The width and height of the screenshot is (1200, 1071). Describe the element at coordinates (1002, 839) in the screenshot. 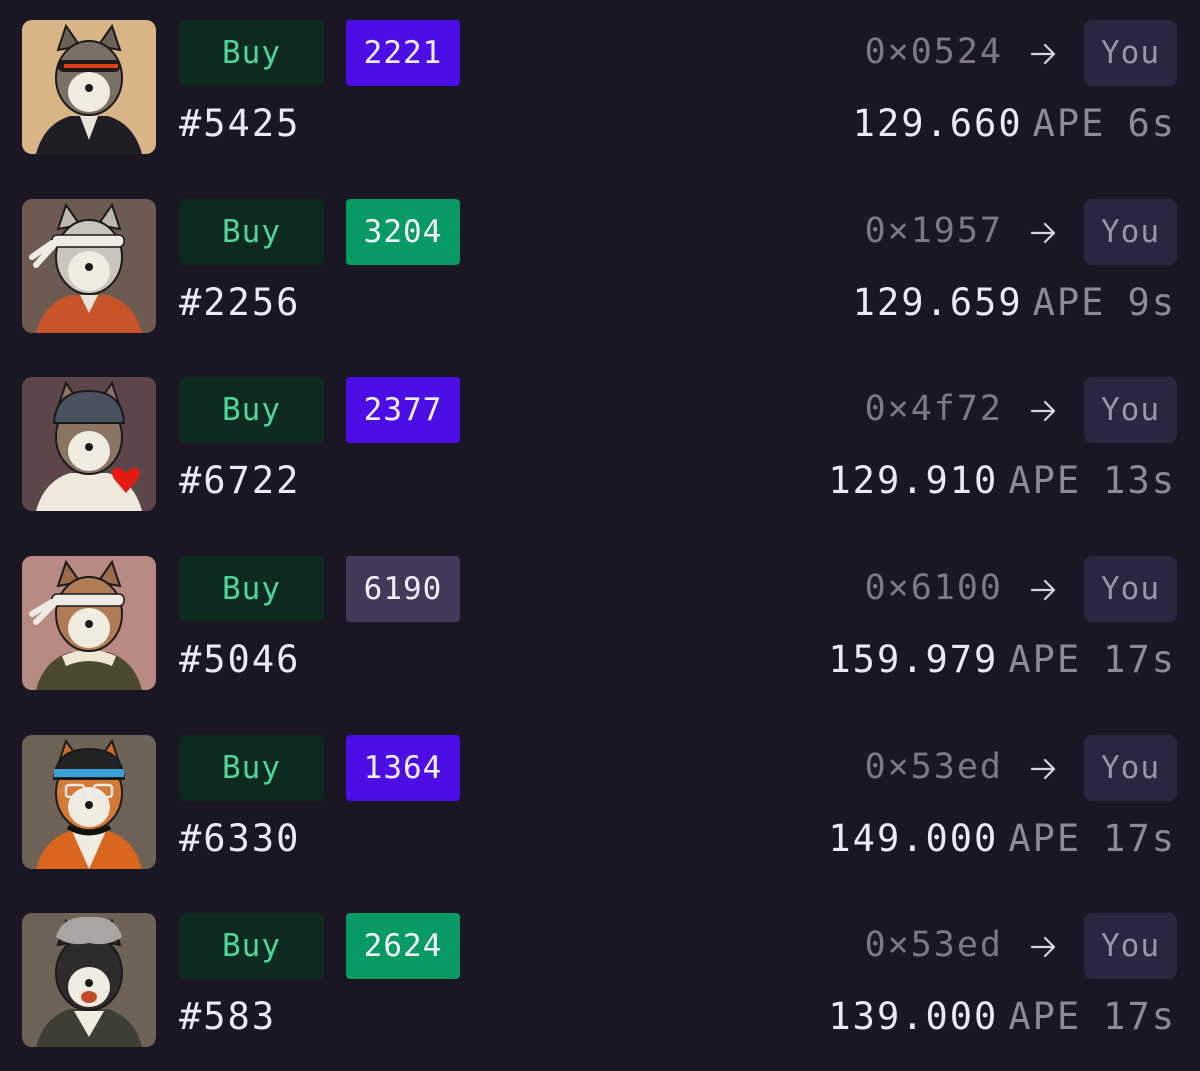

I see `sale-price: 149.000 APE 17s` at that location.